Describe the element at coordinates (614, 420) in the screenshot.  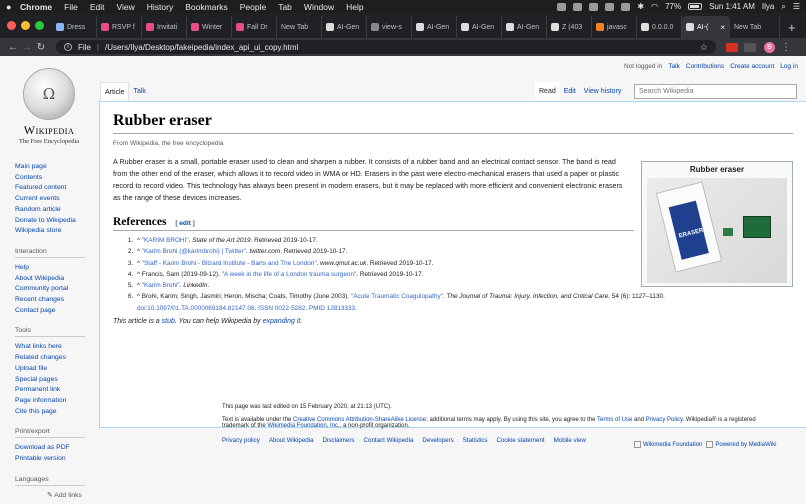
I see `terms-link: Terms of Use` at that location.